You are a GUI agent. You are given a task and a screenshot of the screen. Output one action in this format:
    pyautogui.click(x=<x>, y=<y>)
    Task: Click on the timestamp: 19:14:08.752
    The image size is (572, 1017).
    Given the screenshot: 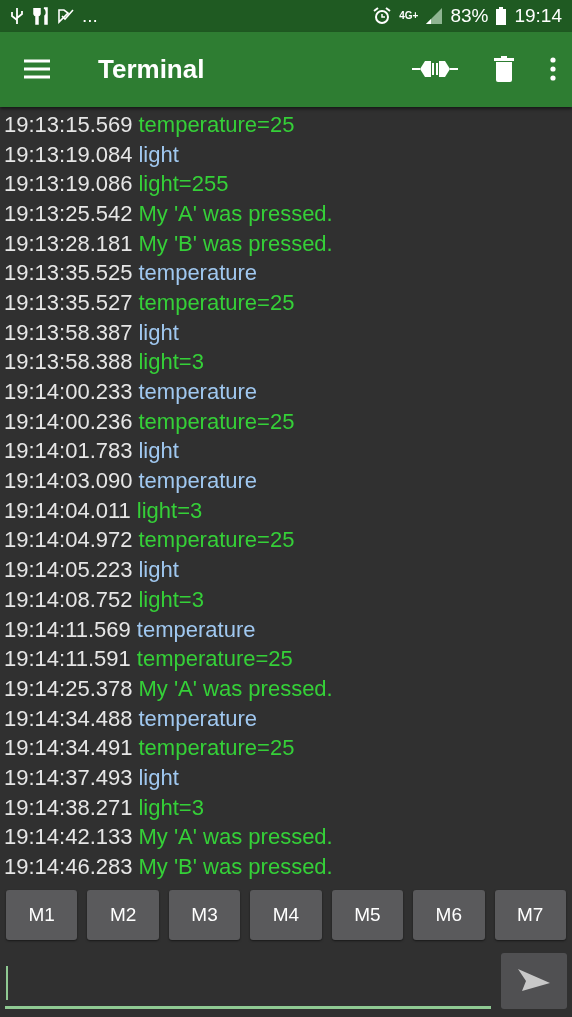 What is the action you would take?
    pyautogui.click(x=68, y=599)
    